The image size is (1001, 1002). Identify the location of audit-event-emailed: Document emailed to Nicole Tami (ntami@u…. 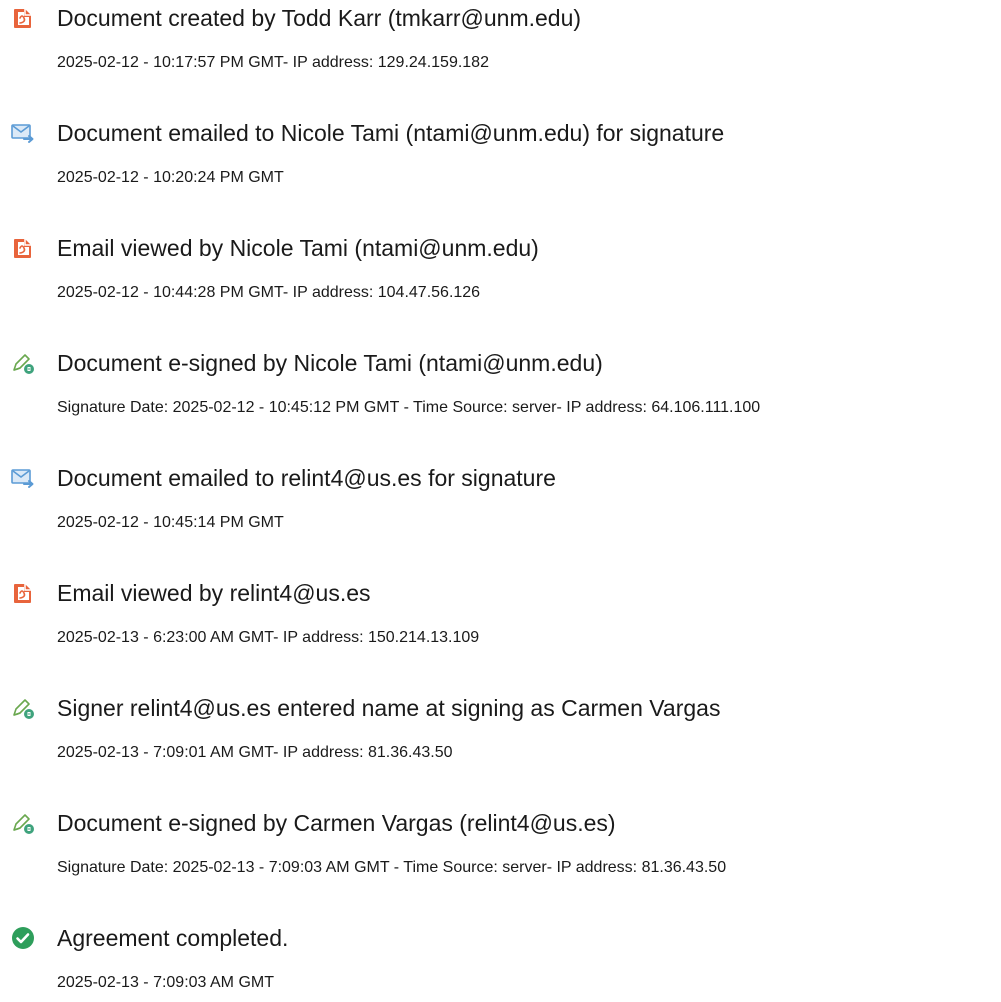
(500, 157).